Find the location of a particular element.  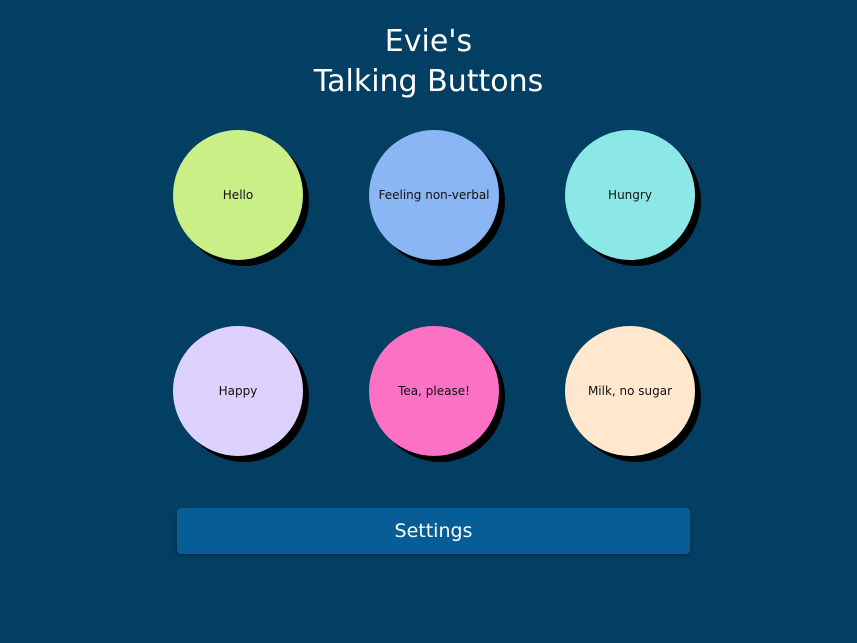

talk-button-hello: Hello is located at coordinates (238, 195).